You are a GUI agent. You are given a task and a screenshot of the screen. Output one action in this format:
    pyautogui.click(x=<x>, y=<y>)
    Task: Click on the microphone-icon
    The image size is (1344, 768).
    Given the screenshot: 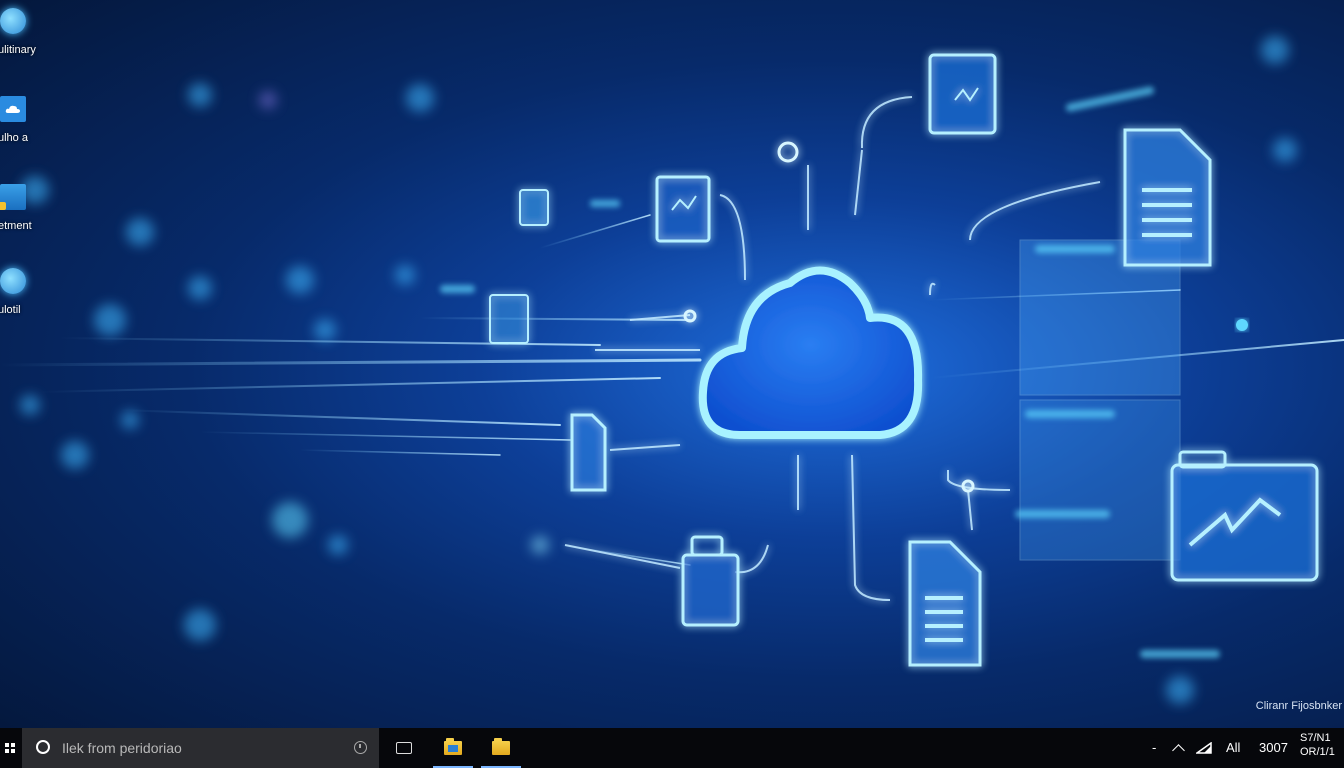 What is the action you would take?
    pyautogui.click(x=360, y=747)
    